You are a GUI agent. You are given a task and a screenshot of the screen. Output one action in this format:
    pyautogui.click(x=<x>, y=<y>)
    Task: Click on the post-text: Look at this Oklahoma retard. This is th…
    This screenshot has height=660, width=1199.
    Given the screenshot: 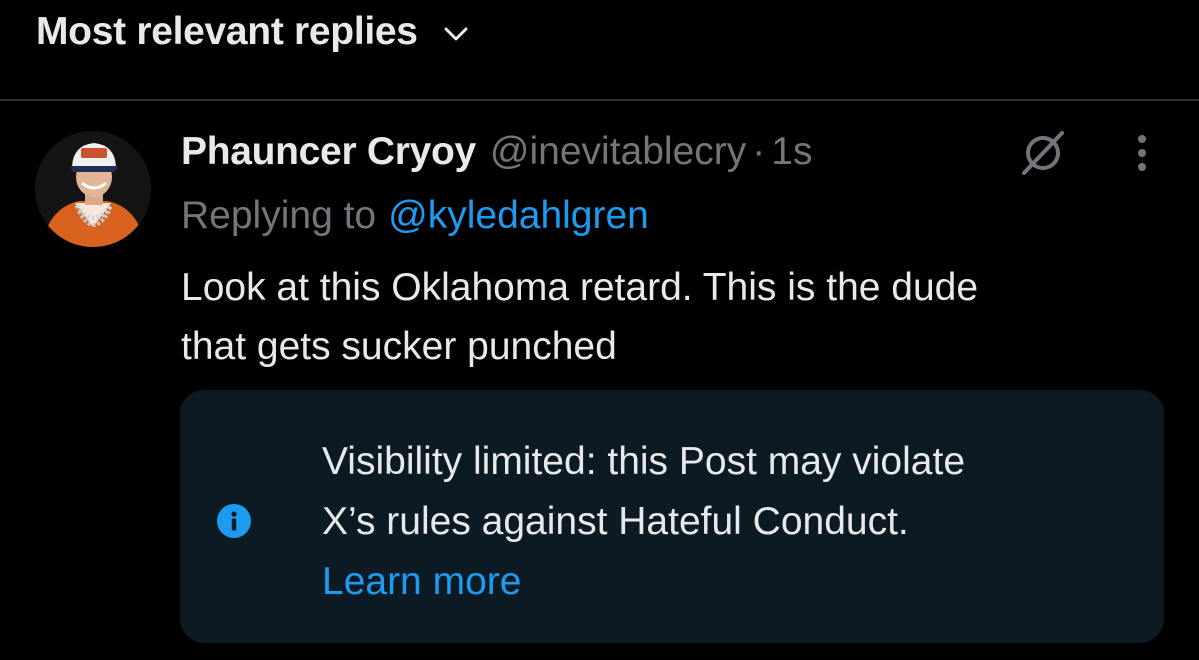 What is the action you would take?
    pyautogui.click(x=681, y=317)
    